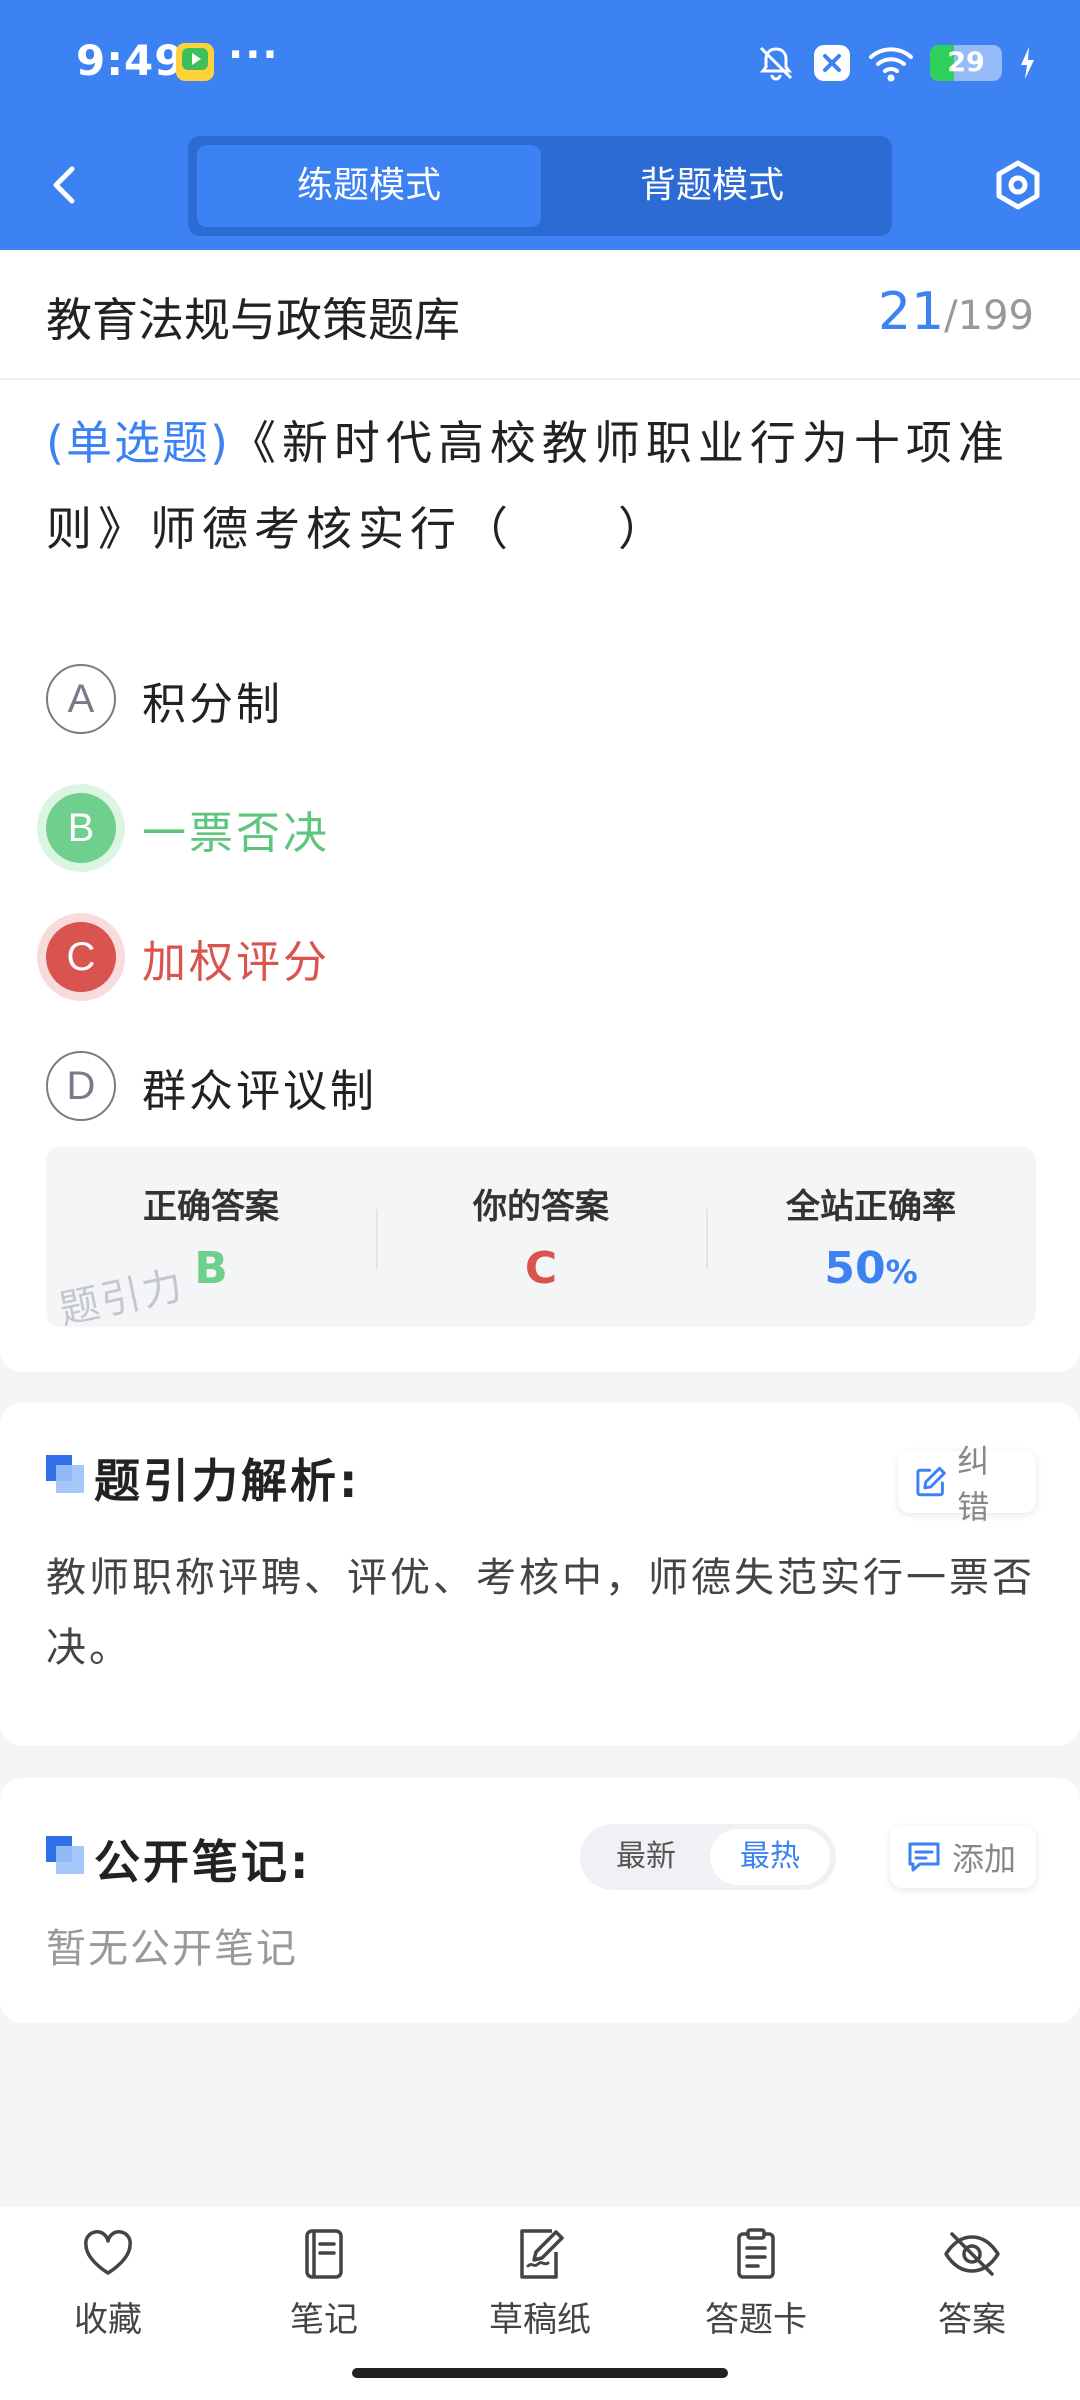 The height and width of the screenshot is (2400, 1080). I want to click on favorite-button: 收藏, so click(108, 2291).